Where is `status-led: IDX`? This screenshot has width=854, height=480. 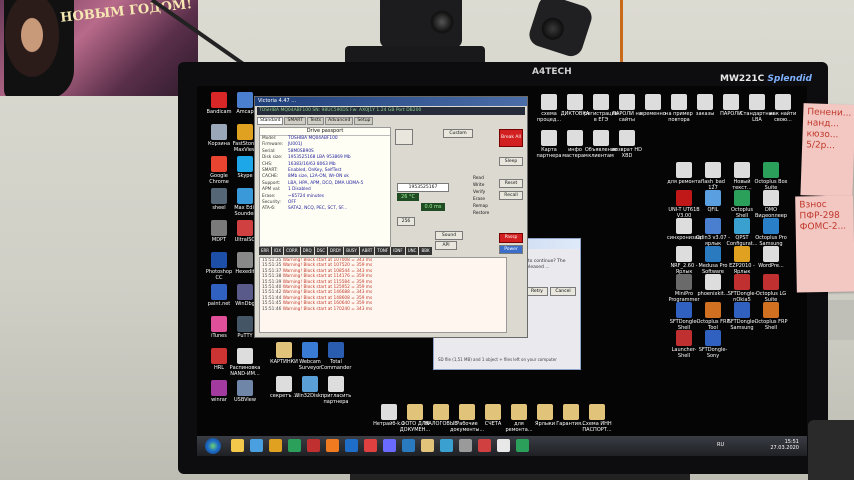
status-led: IDX is located at coordinates (278, 251).